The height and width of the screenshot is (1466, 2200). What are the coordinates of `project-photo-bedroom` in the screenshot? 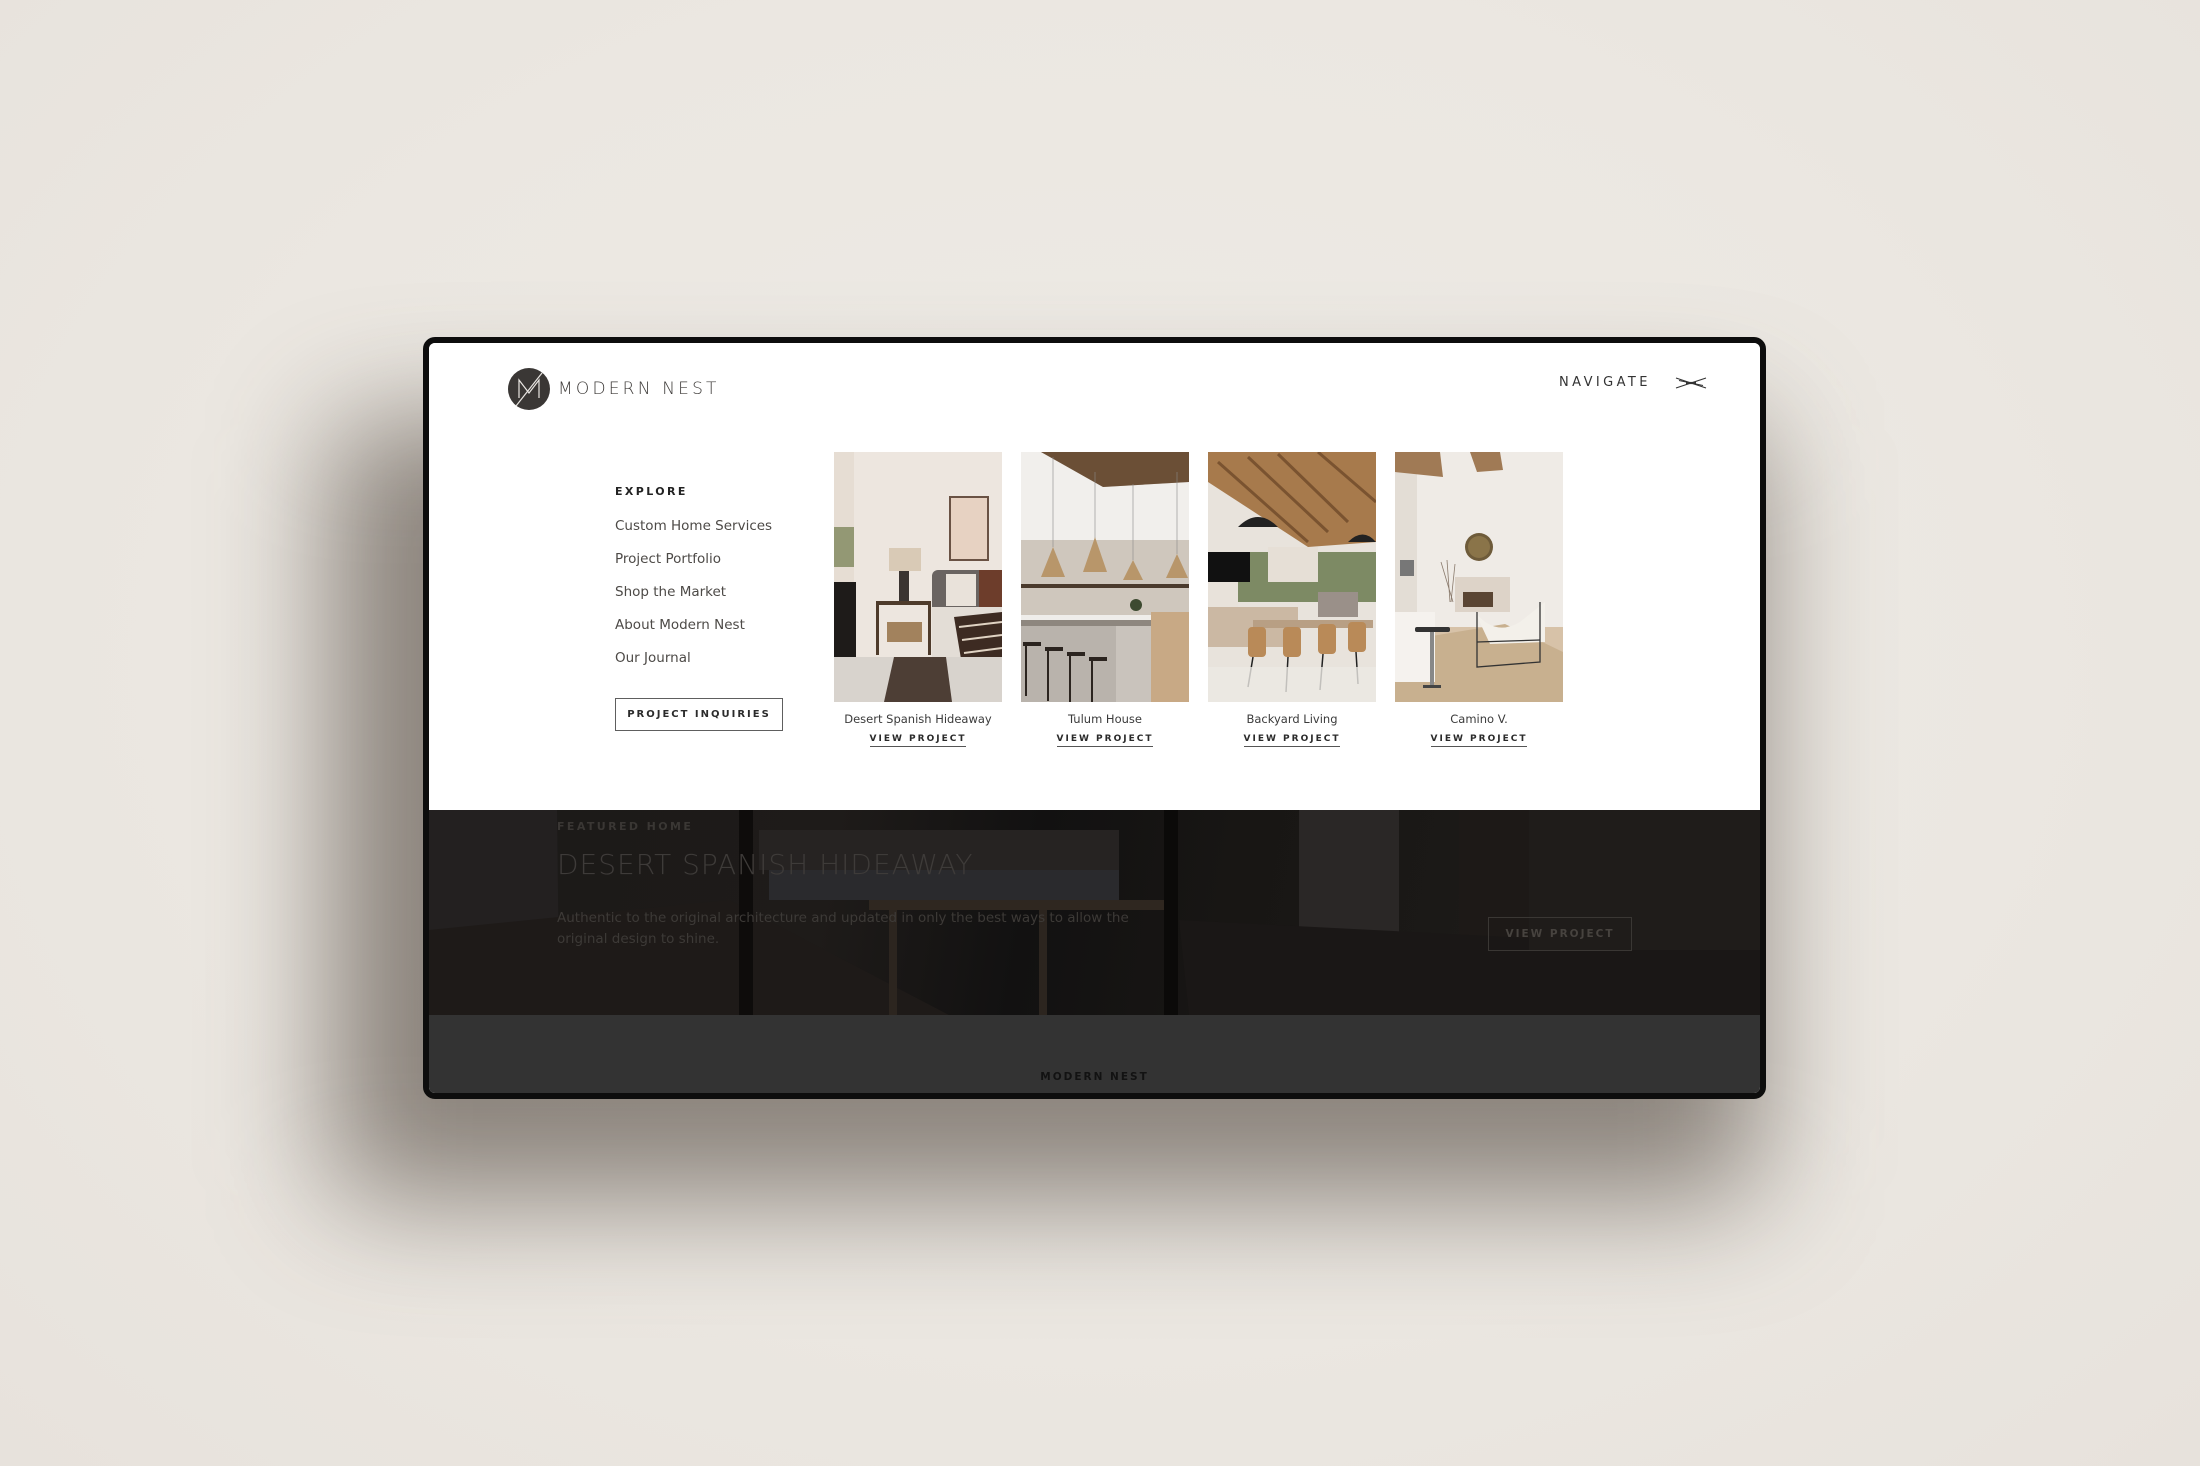 It's located at (918, 577).